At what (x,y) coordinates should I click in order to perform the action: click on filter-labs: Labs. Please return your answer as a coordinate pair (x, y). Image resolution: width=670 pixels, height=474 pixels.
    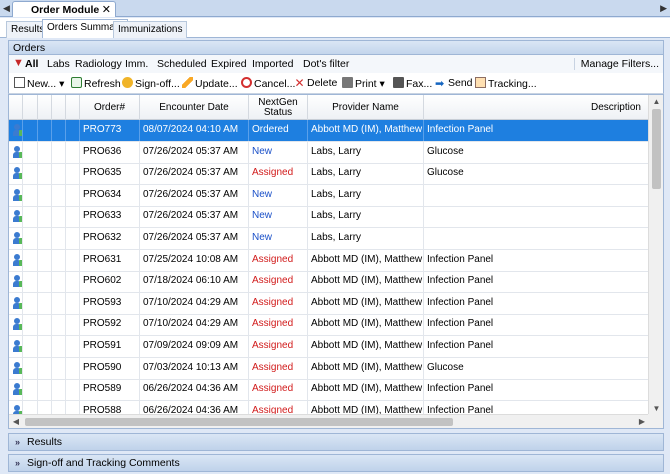
    Looking at the image, I should click on (58, 64).